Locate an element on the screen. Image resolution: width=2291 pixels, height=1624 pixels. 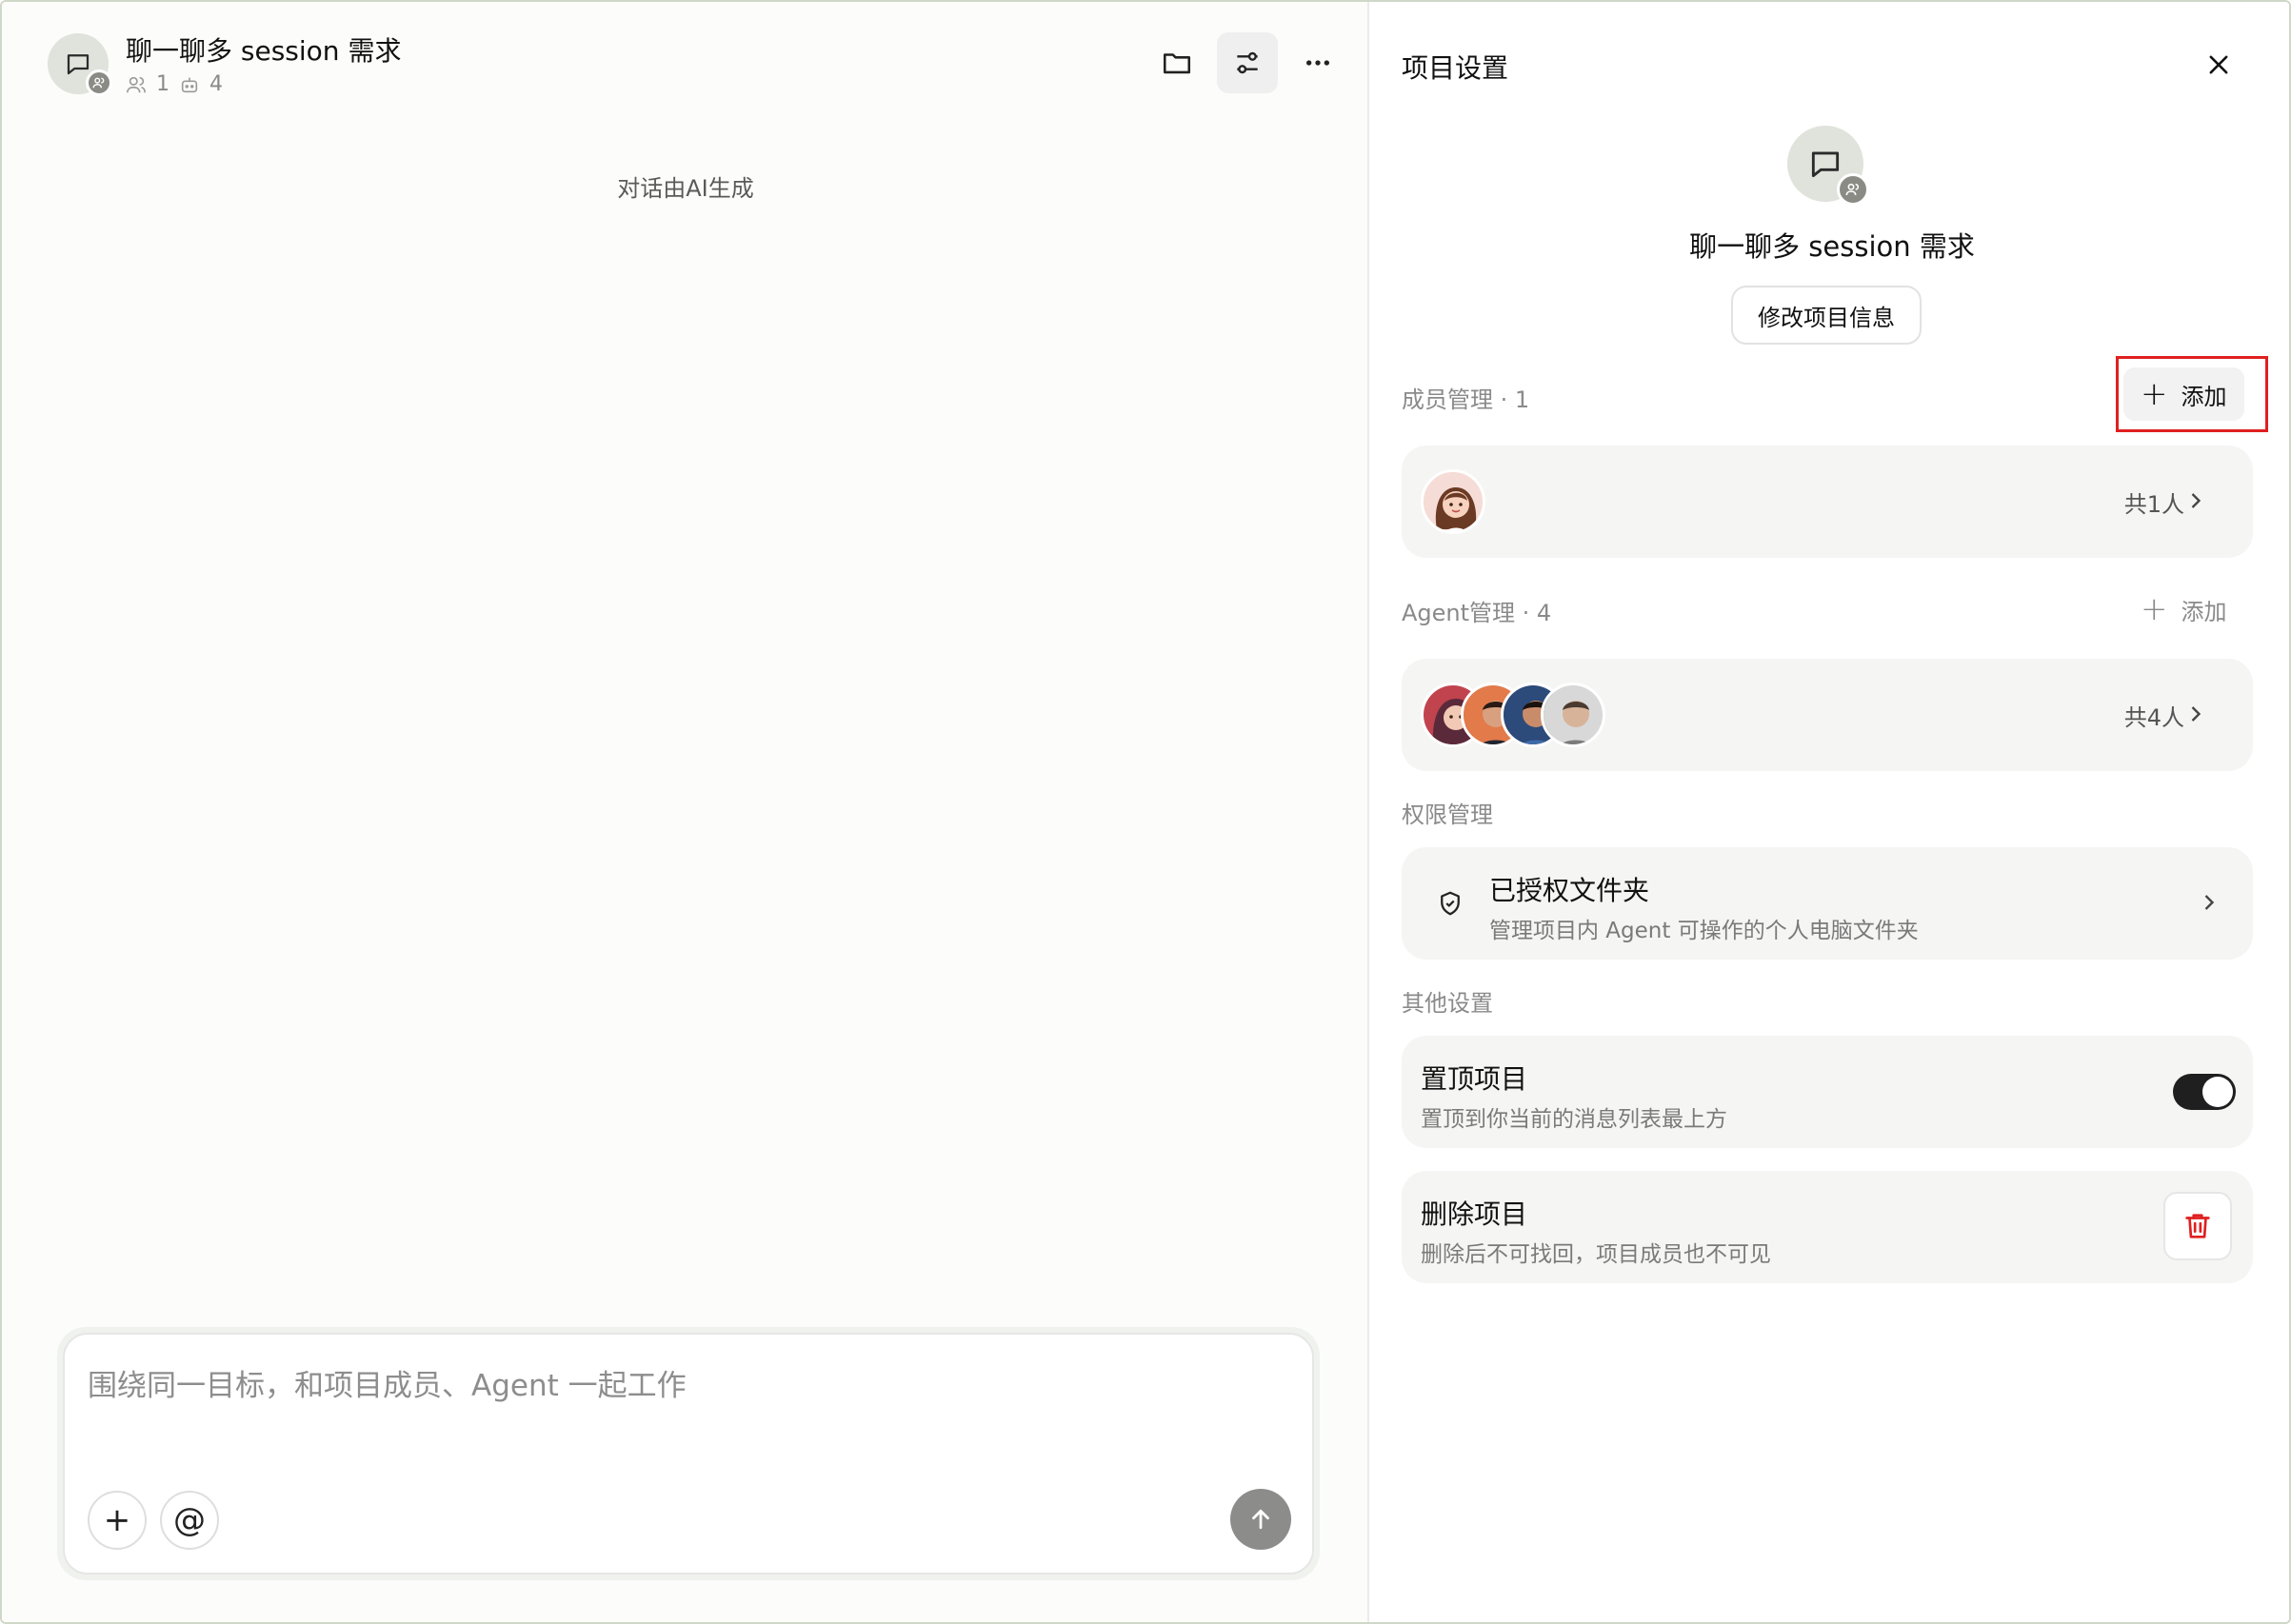
panel-title: 项目设置 is located at coordinates (1455, 68).